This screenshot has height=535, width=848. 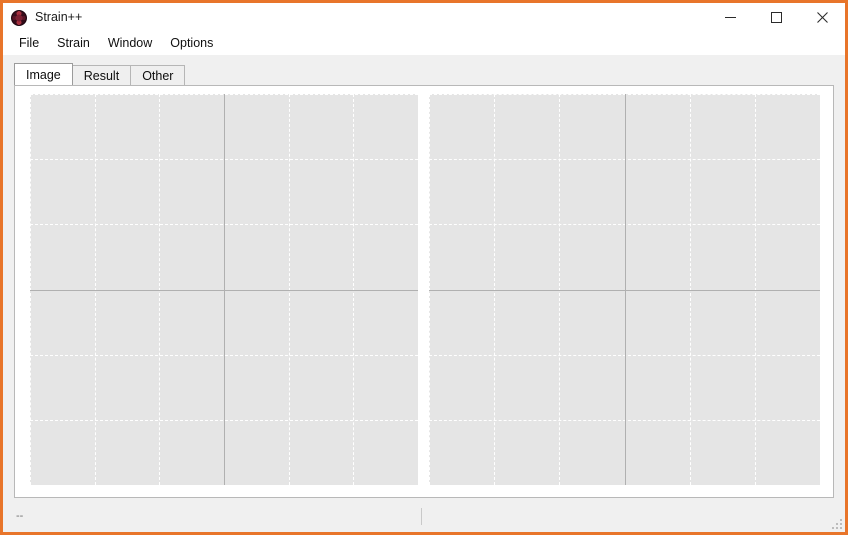 I want to click on close-icon, so click(x=822, y=17).